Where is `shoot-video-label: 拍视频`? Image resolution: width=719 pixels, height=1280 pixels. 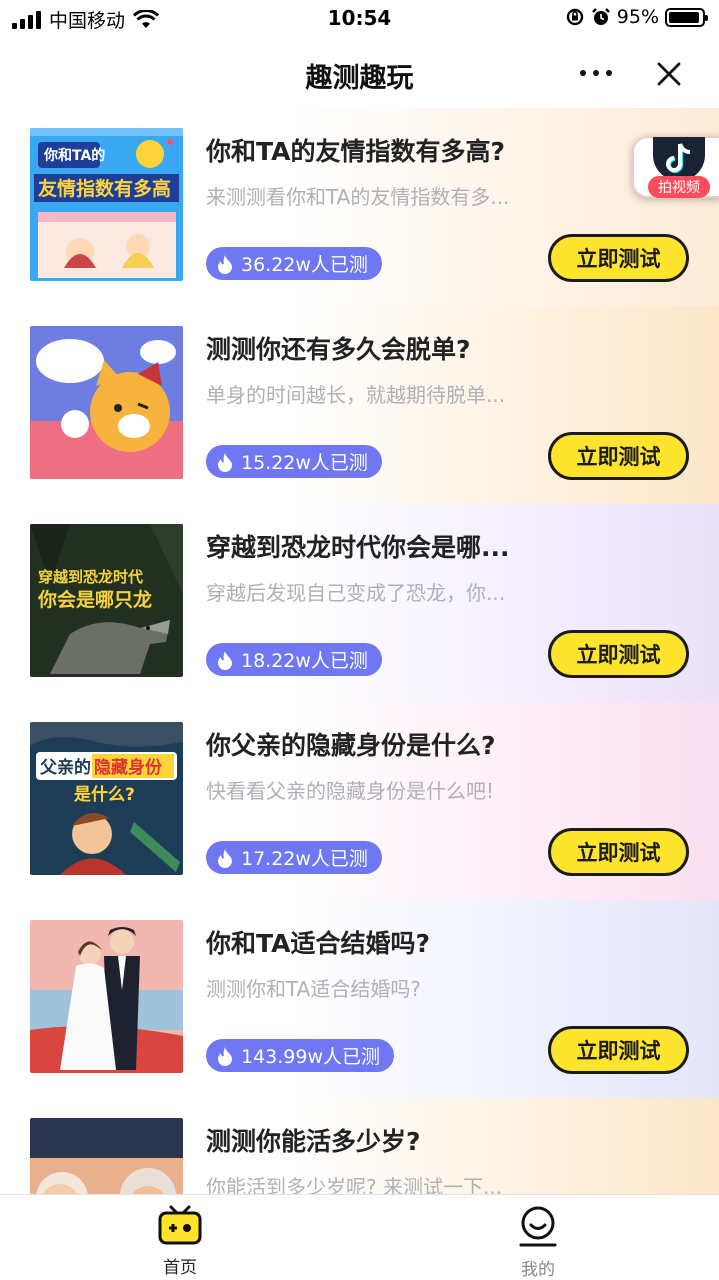 shoot-video-label: 拍视频 is located at coordinates (679, 187).